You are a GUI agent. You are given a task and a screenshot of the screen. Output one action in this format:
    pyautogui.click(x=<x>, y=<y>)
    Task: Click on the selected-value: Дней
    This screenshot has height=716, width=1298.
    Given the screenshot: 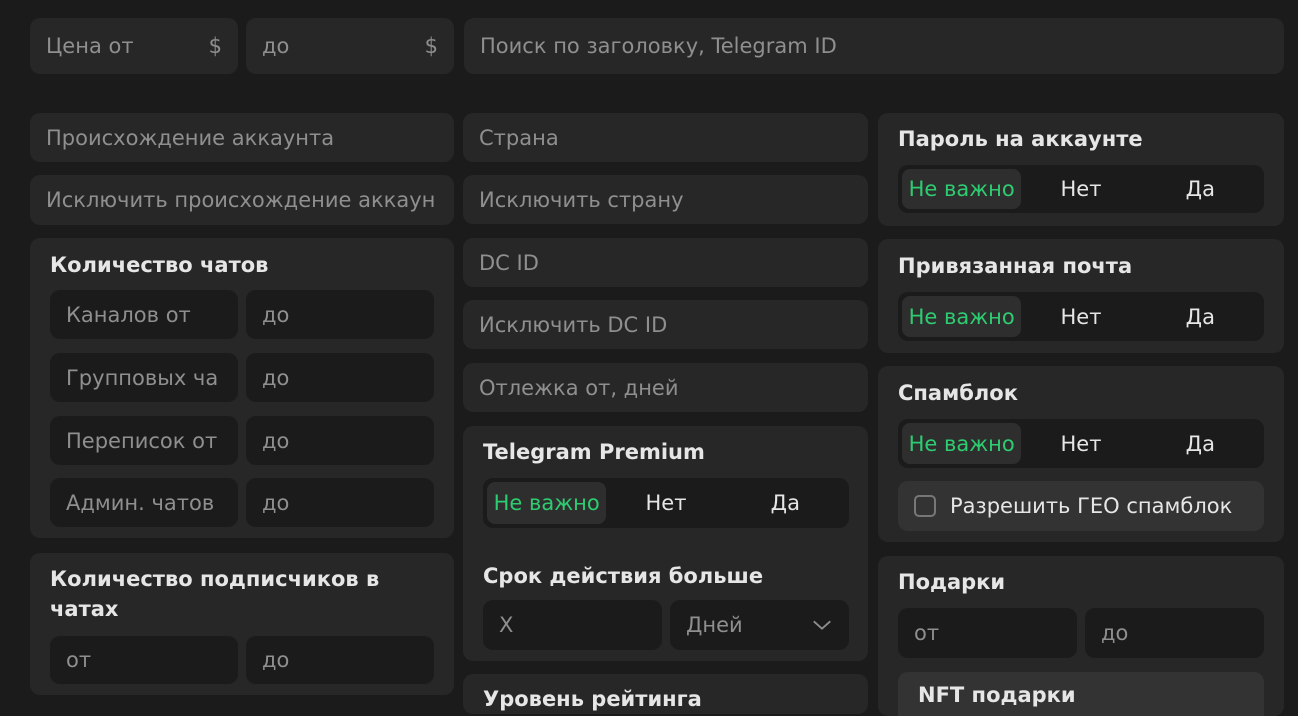 What is the action you would take?
    pyautogui.click(x=714, y=625)
    